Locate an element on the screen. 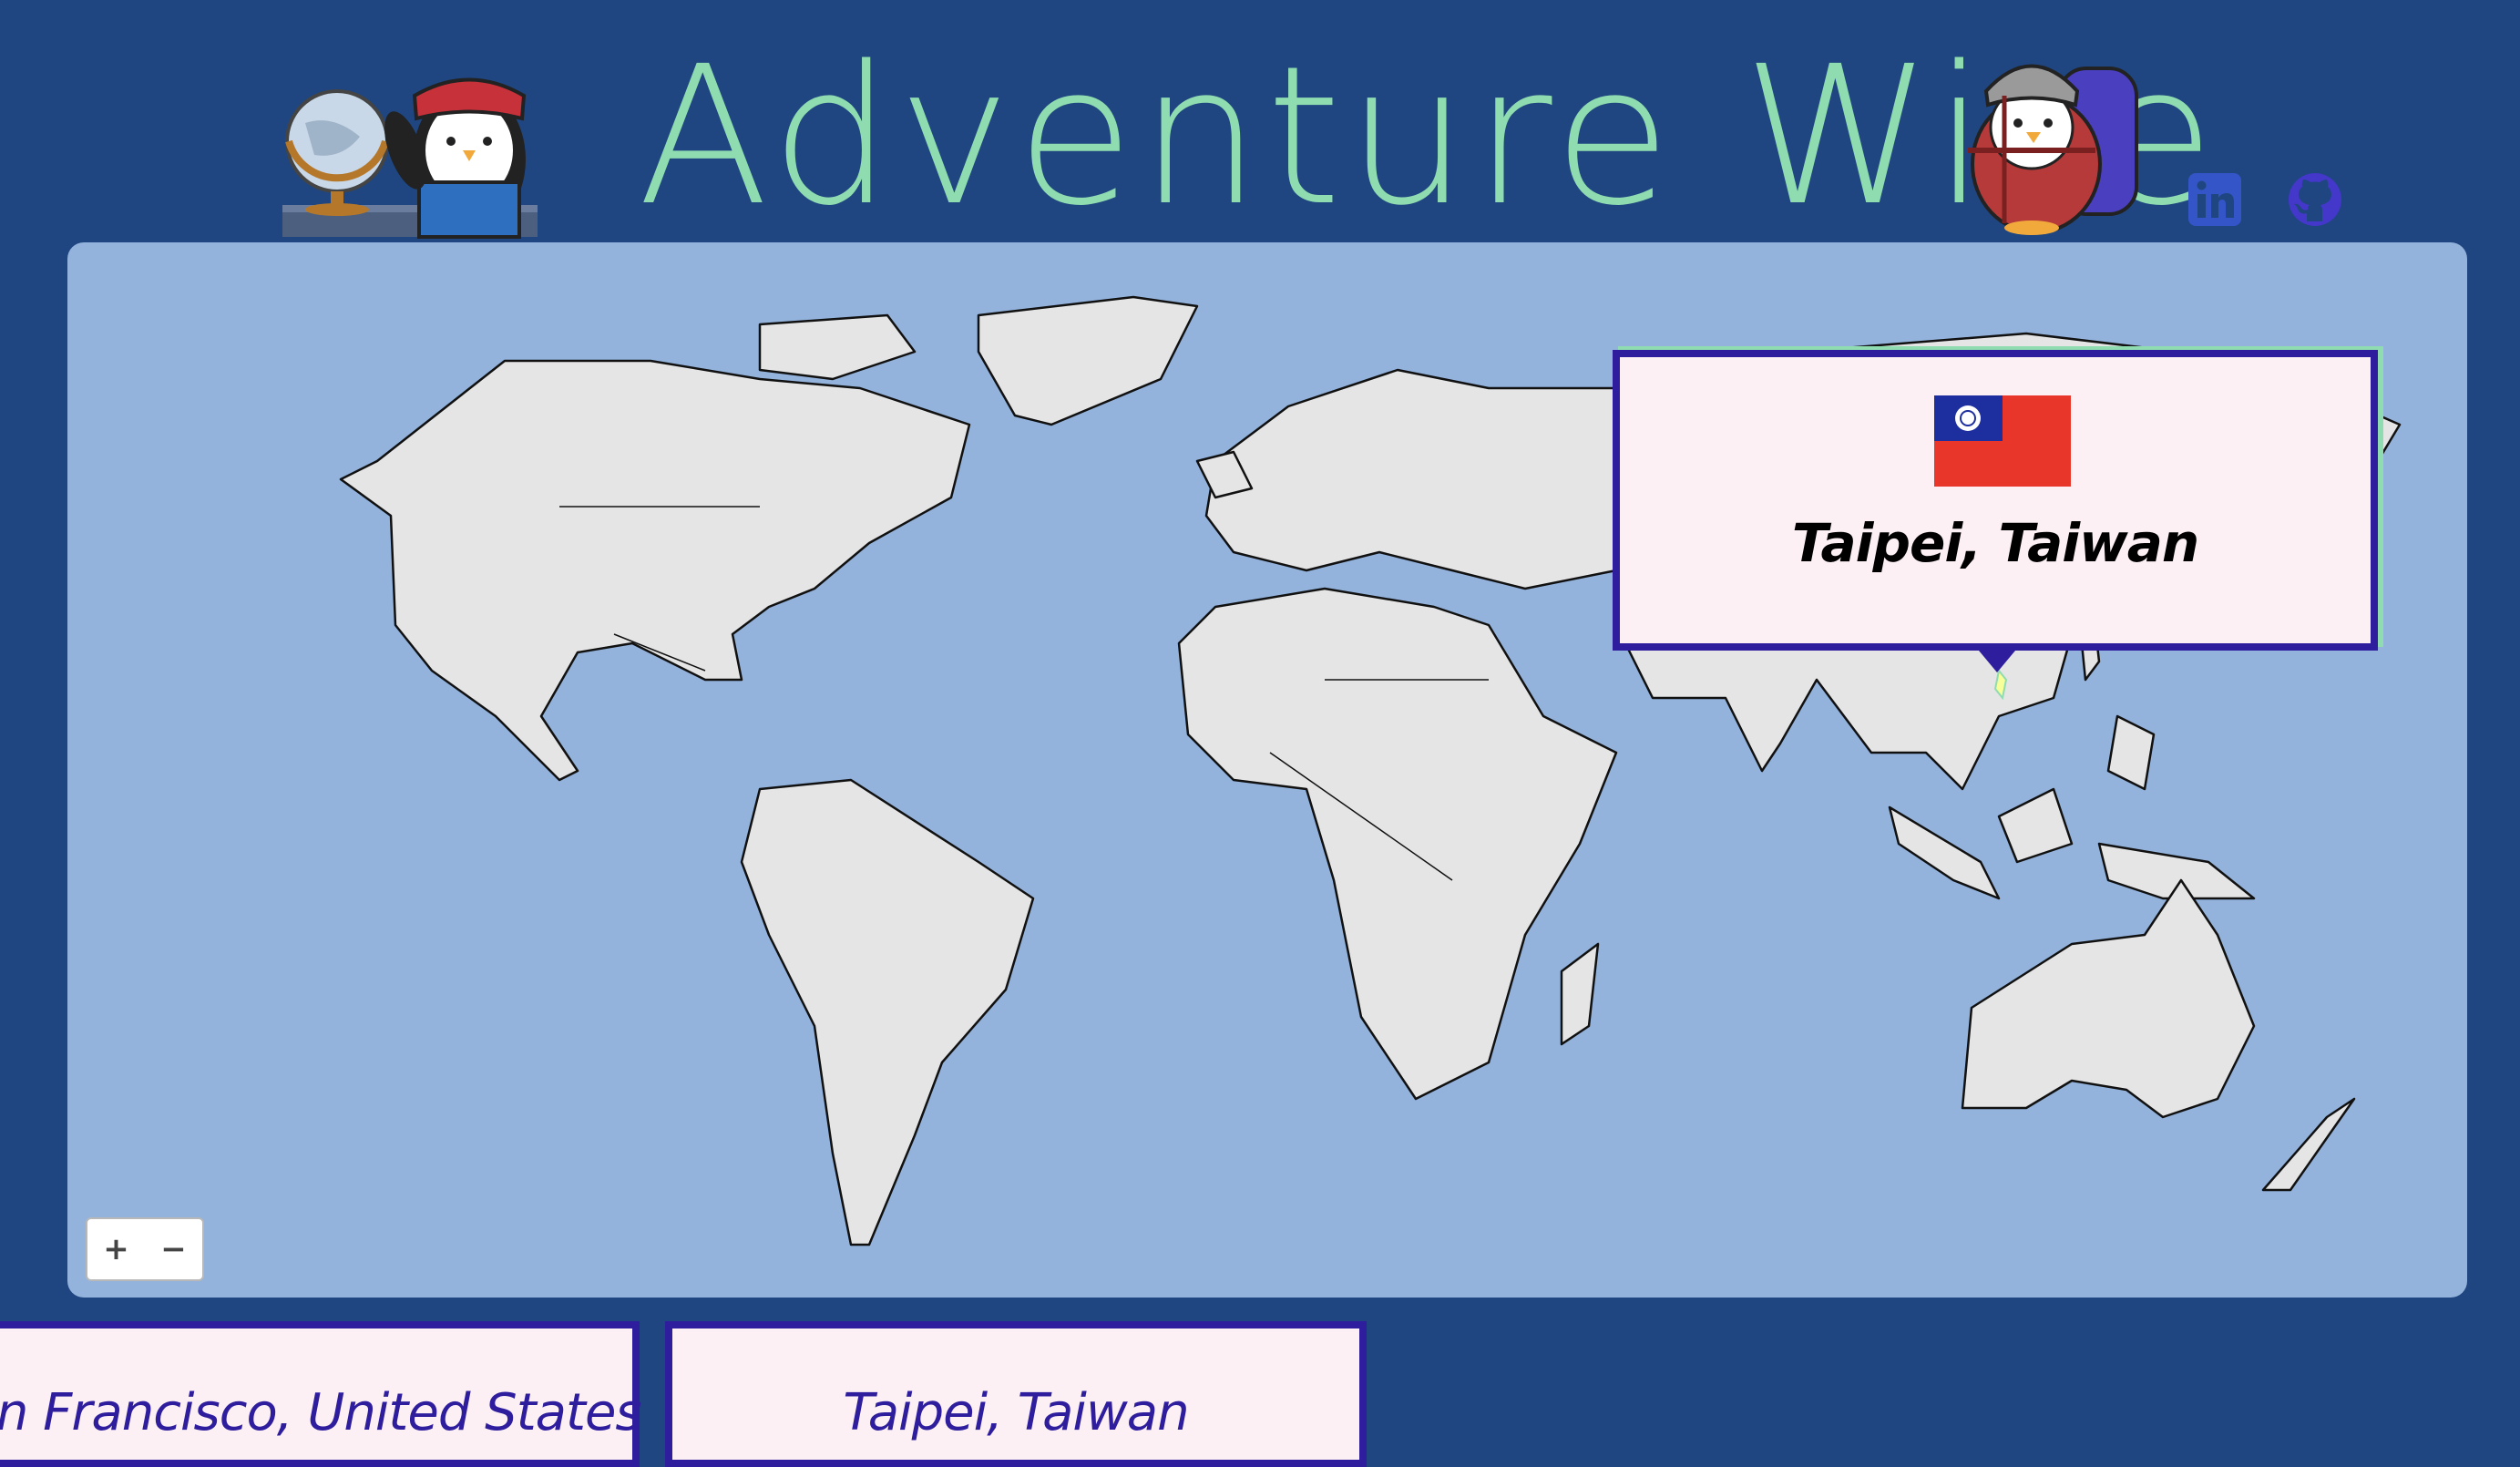  penguin-with-globe-icon is located at coordinates (410, 158).